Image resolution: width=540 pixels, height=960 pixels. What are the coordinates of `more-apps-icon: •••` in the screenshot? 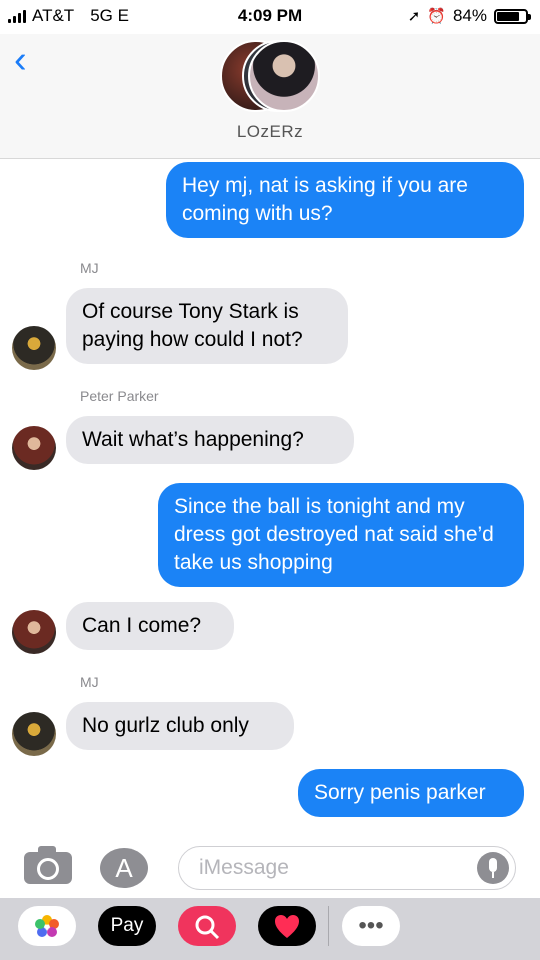 It's located at (371, 926).